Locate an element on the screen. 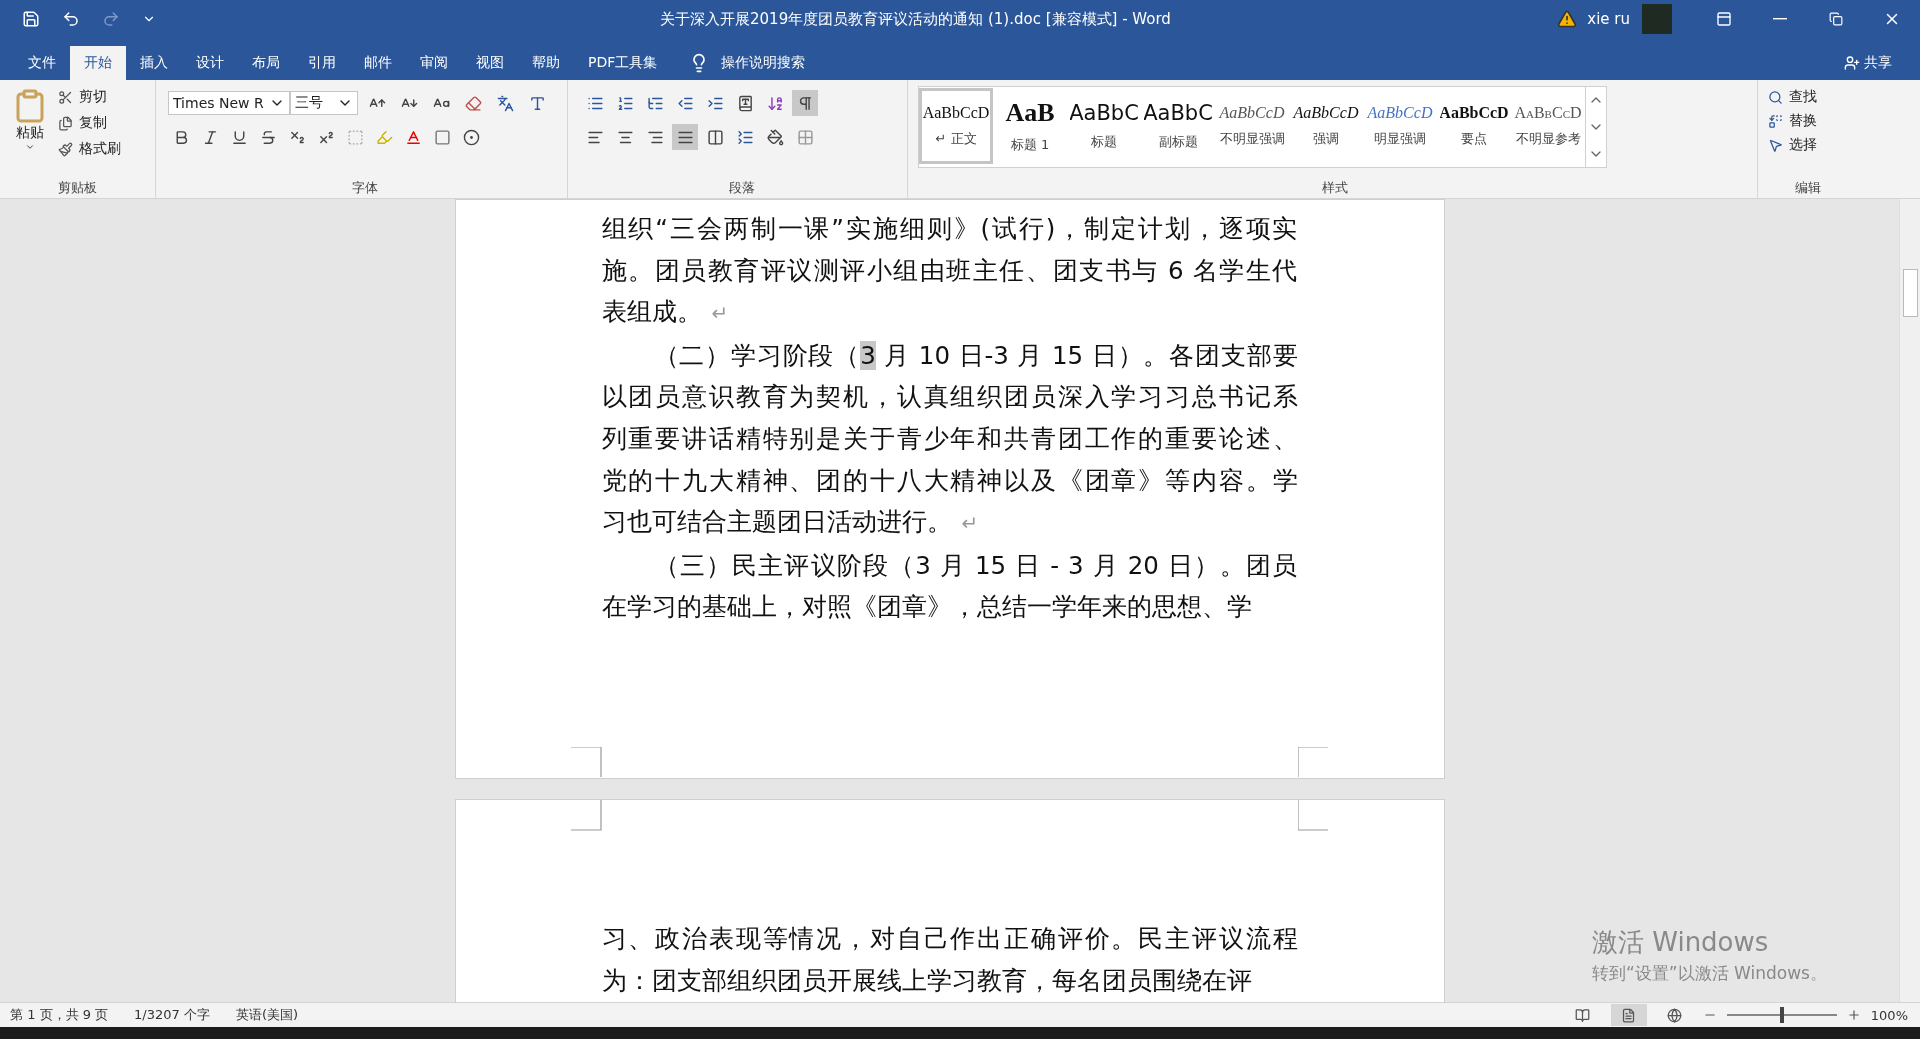  document-text-line: 表组成。 ↵ is located at coordinates (665, 312).